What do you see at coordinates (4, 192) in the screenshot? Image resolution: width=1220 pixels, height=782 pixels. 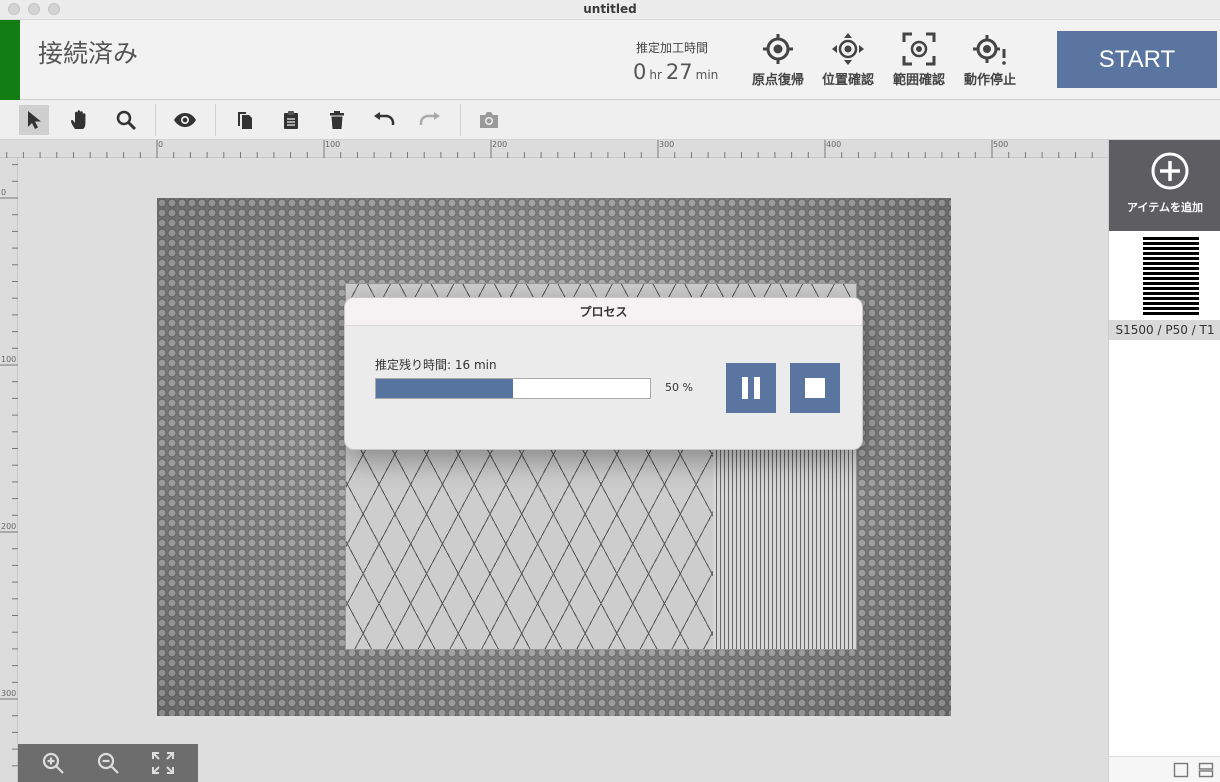 I see `ruler-left-label: 0` at bounding box center [4, 192].